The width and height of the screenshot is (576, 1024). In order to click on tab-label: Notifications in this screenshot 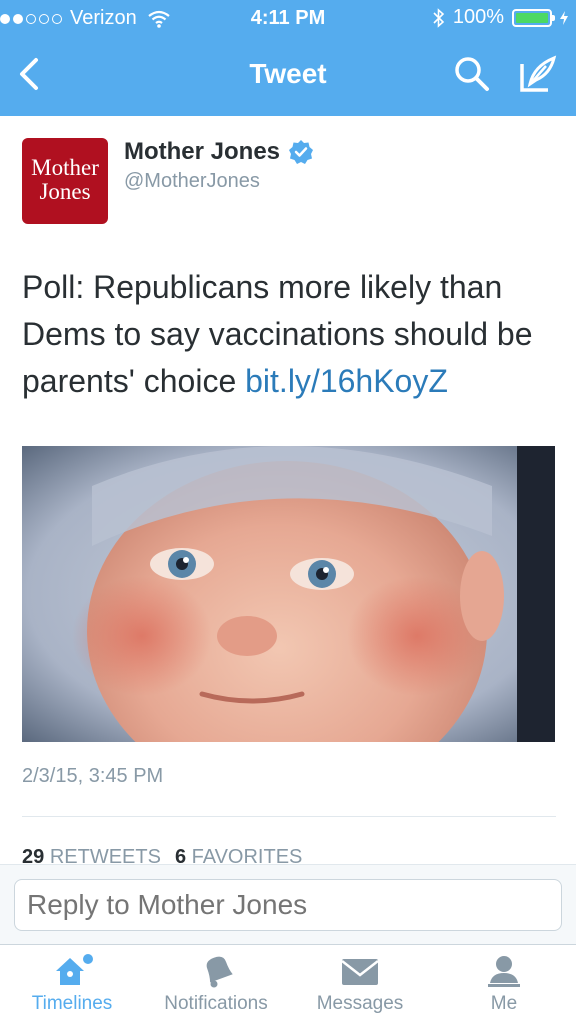, I will do `click(216, 1003)`.